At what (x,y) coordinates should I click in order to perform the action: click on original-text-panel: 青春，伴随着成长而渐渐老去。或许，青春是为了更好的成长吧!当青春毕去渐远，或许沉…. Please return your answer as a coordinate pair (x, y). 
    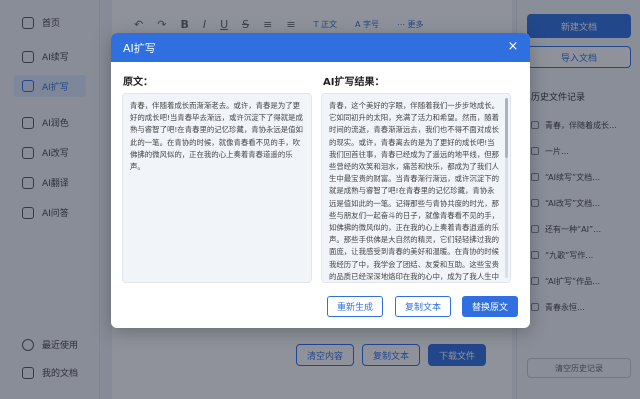
    Looking at the image, I should click on (217, 188).